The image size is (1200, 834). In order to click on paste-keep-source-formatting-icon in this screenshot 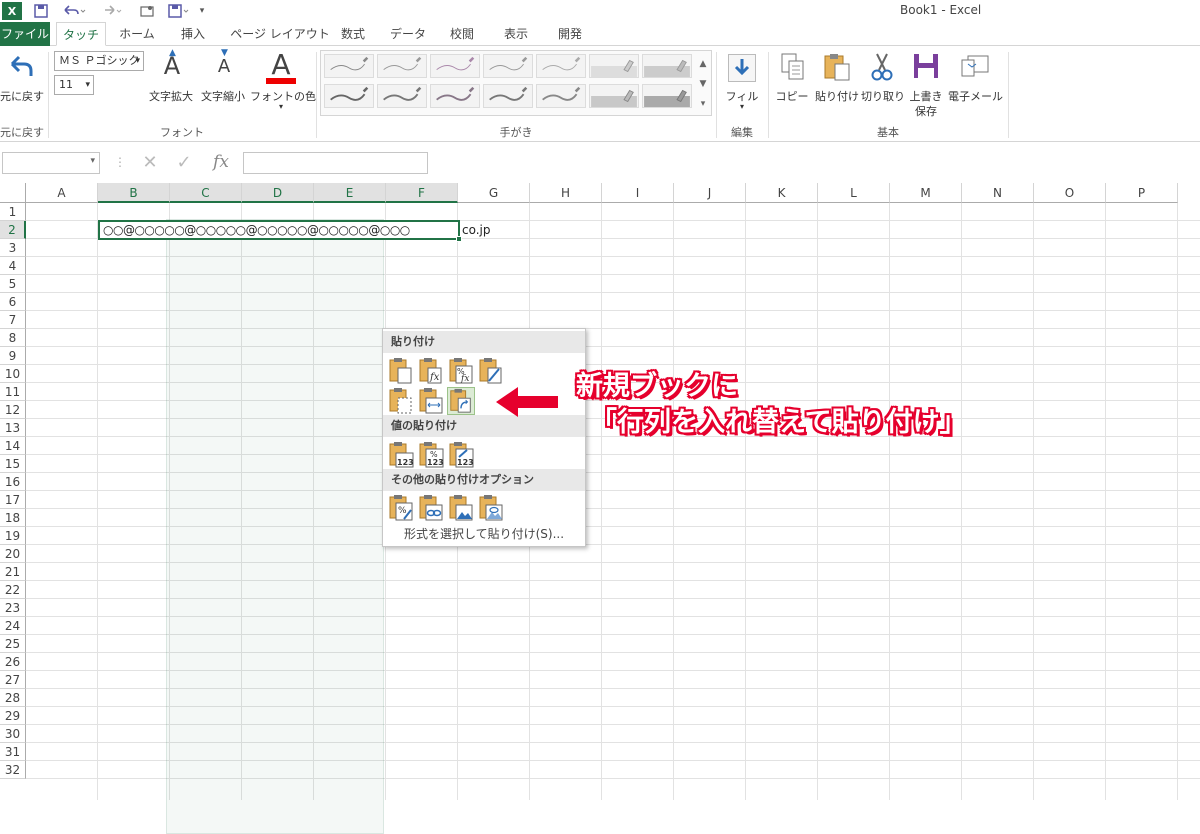, I will do `click(491, 371)`.